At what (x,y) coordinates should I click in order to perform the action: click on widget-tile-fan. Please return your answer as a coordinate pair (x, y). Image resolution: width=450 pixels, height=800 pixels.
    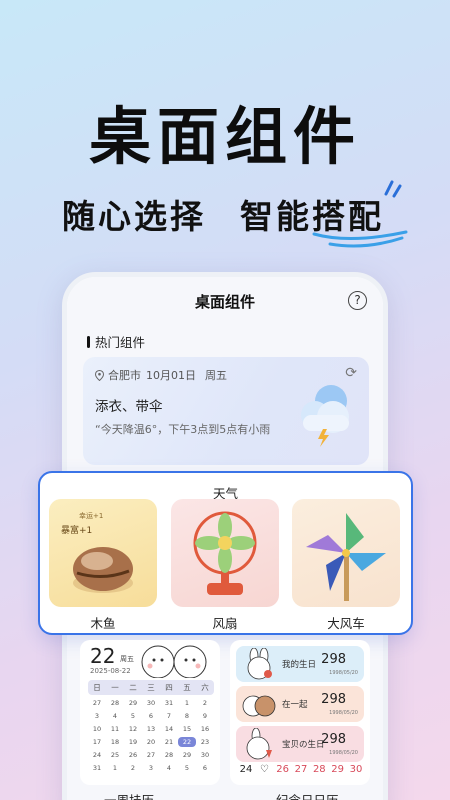
    Looking at the image, I should click on (225, 553).